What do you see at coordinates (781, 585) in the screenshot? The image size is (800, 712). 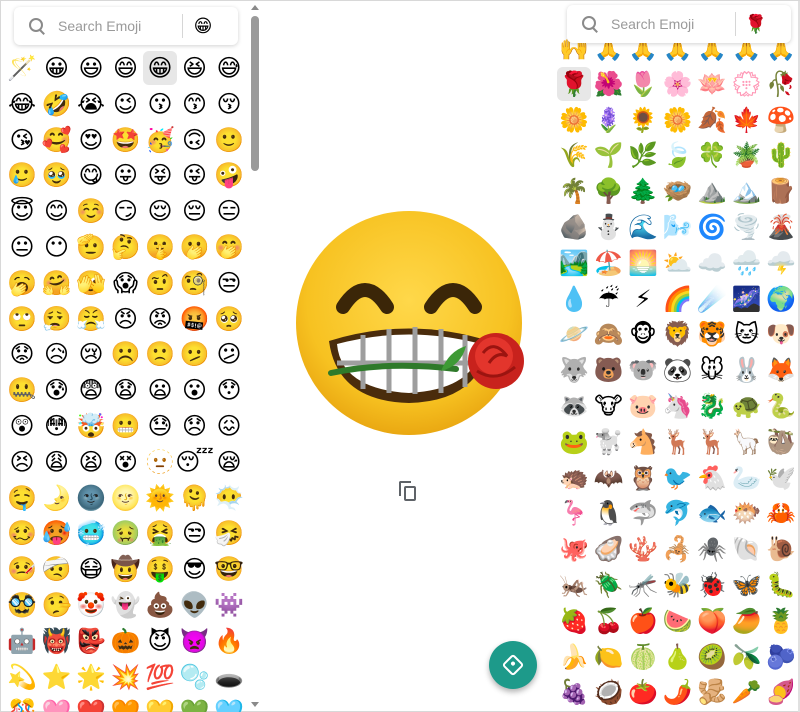 I see `emoji-cell: 🐛` at bounding box center [781, 585].